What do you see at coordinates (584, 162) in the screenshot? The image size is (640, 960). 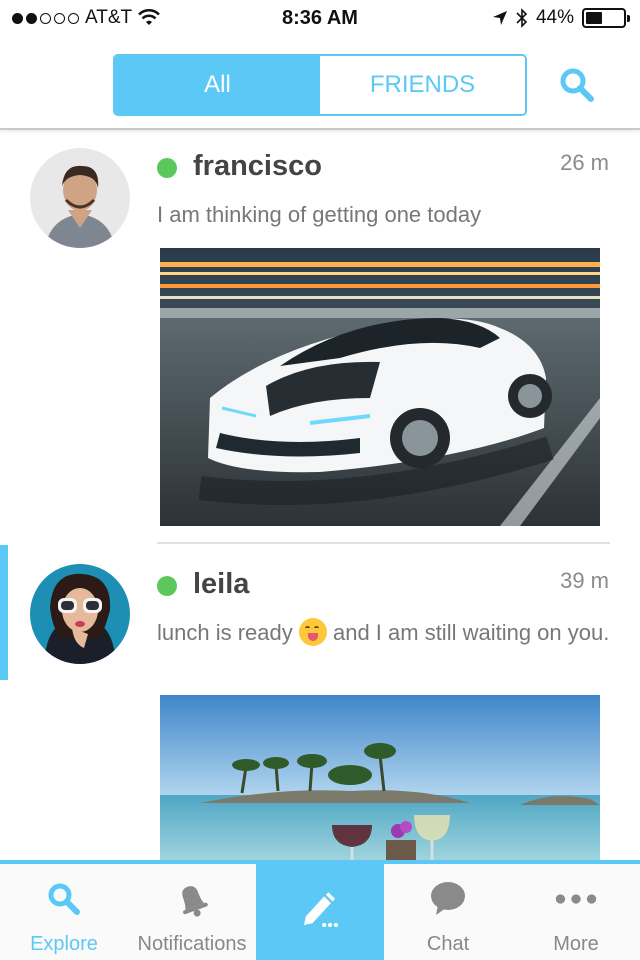 I see `post-time: 26 m` at bounding box center [584, 162].